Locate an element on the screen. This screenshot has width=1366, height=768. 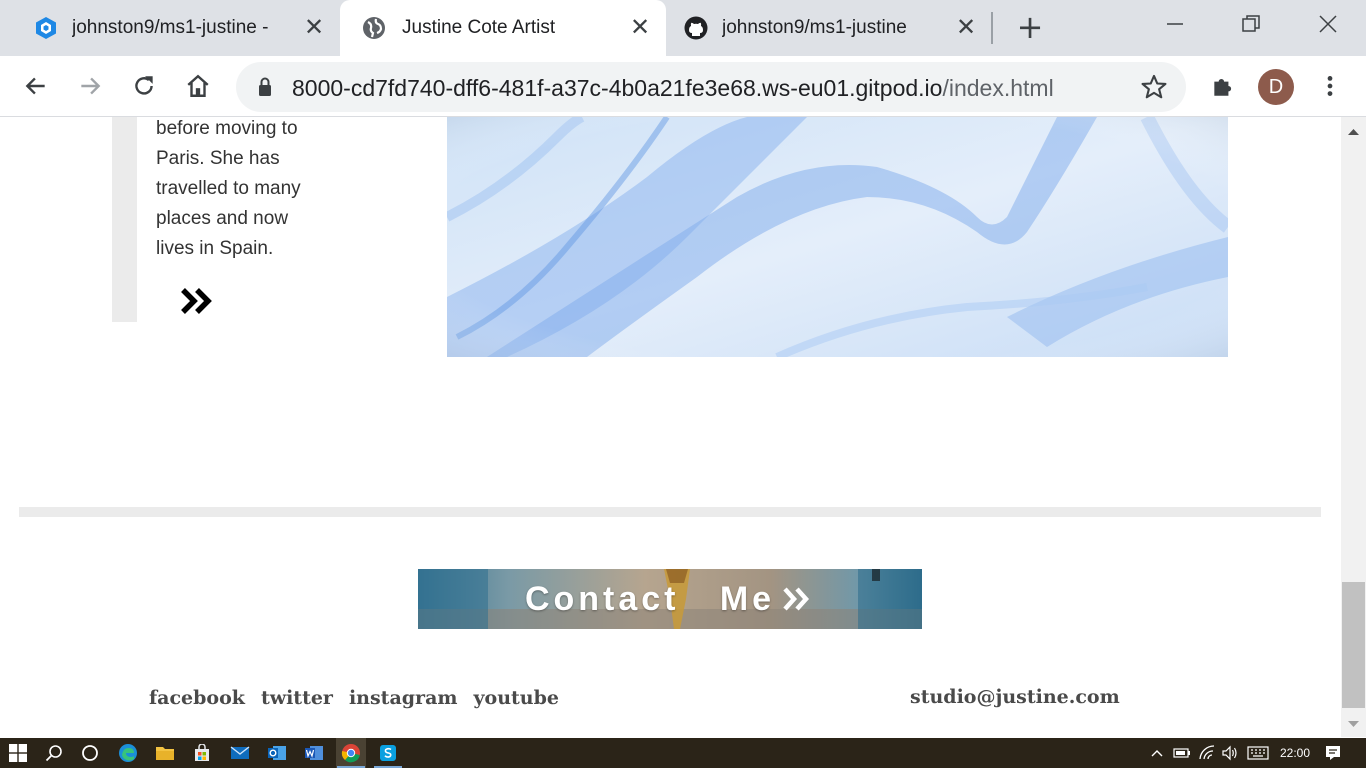
extensions-puzzle-icon is located at coordinates (1223, 86).